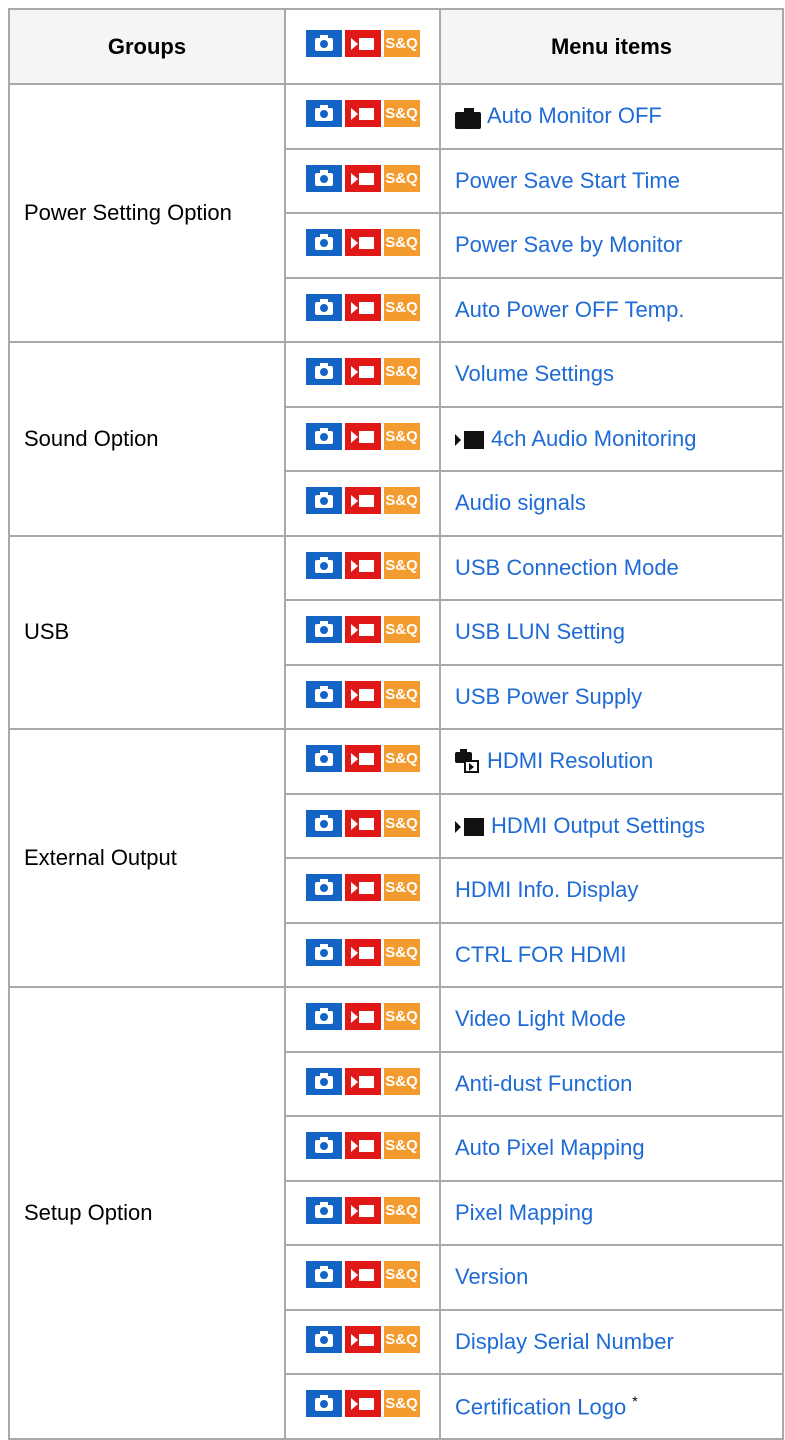  Describe the element at coordinates (541, 954) in the screenshot. I see `menu-item-link-ctrl-for-hdmi: CTRL FOR HDMI` at that location.